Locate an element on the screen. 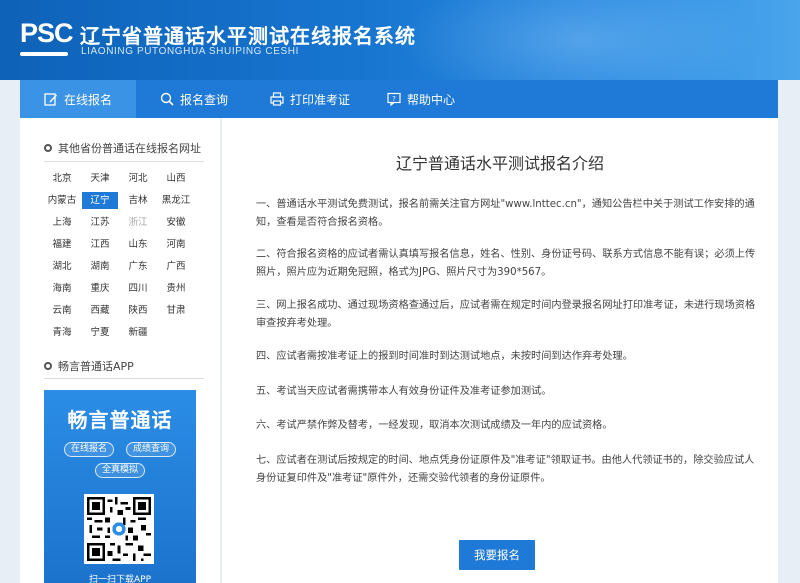  nav-label: 报名查询 is located at coordinates (204, 99).